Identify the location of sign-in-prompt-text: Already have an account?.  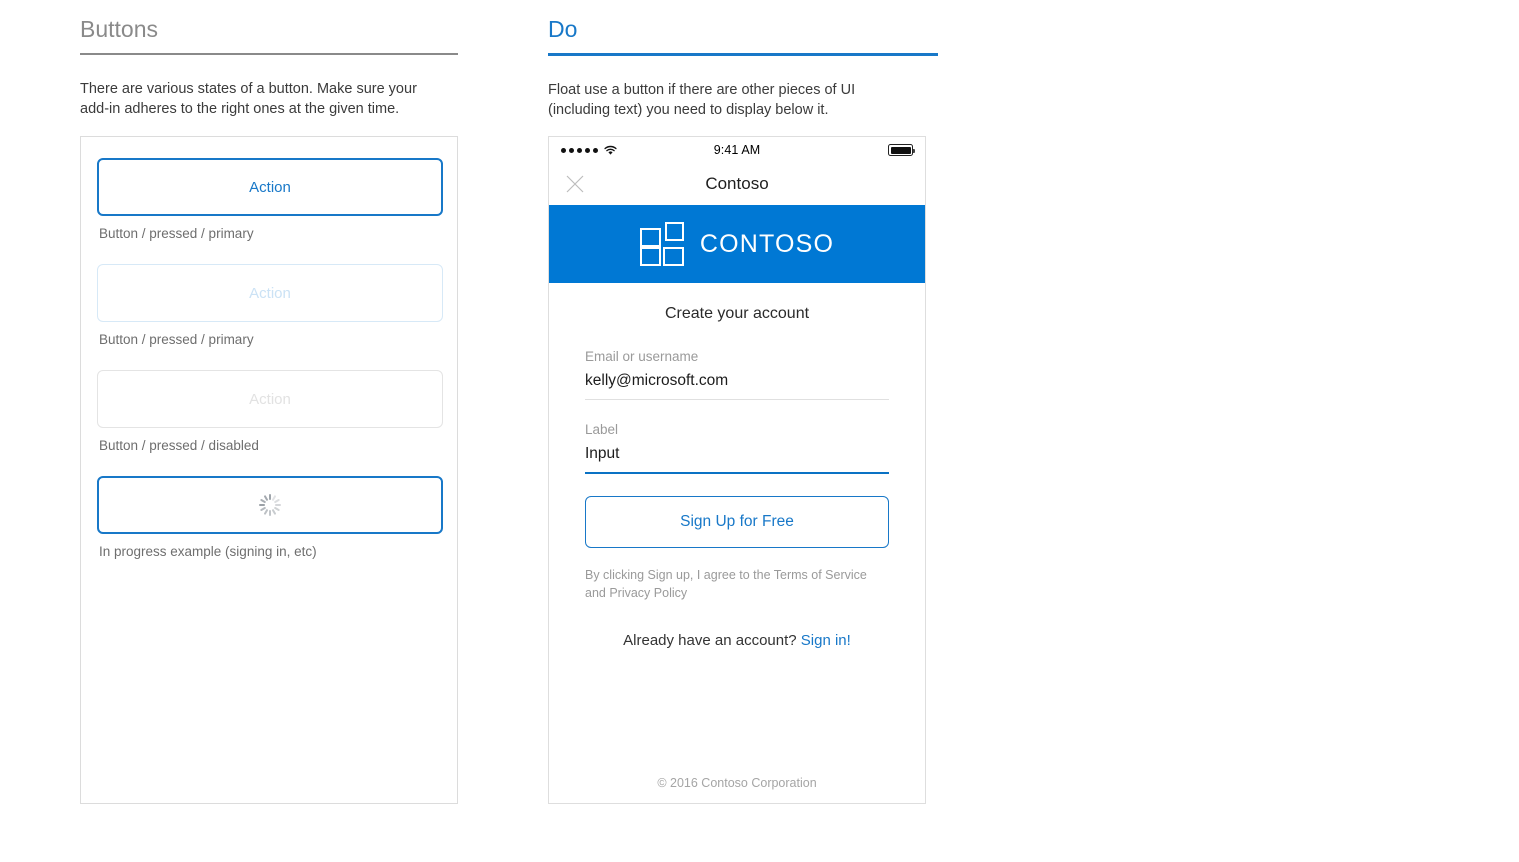
(710, 640).